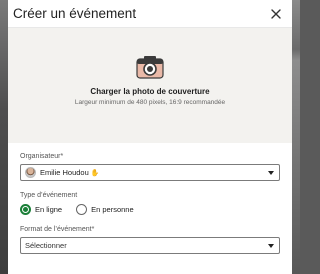 The height and width of the screenshot is (274, 320). Describe the element at coordinates (49, 195) in the screenshot. I see `event-type-label: Type d’événement` at that location.